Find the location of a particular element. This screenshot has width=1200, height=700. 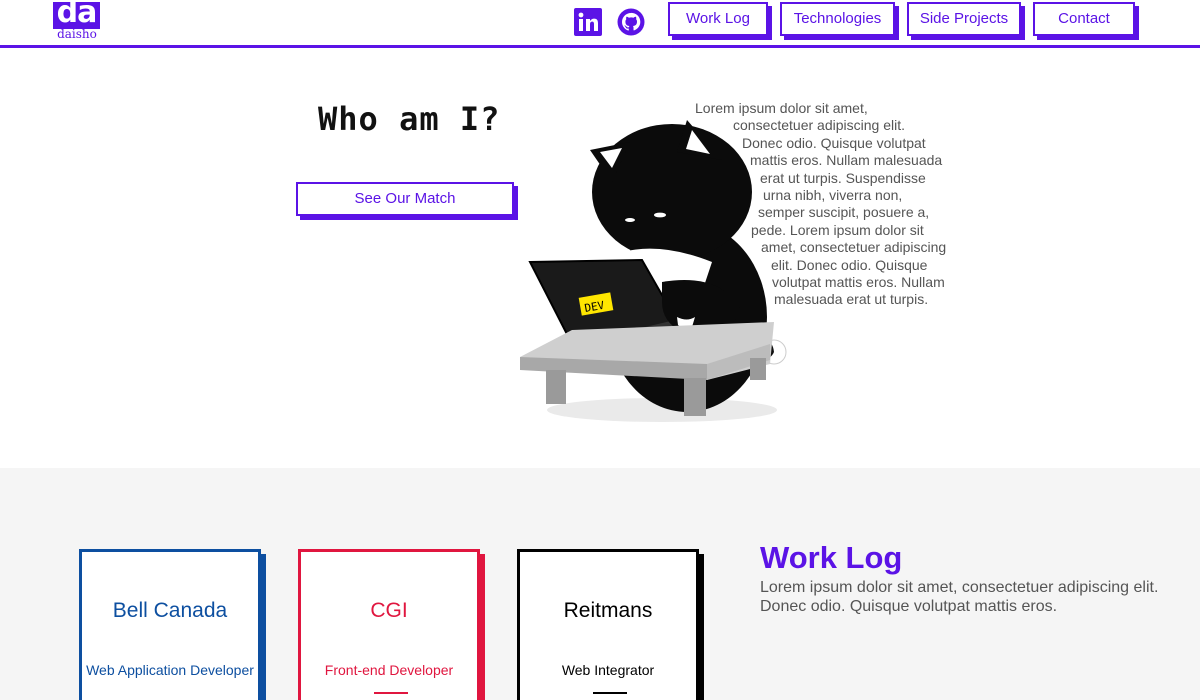

hero-text-line: malesuada erat ut turpis. is located at coordinates (851, 299).